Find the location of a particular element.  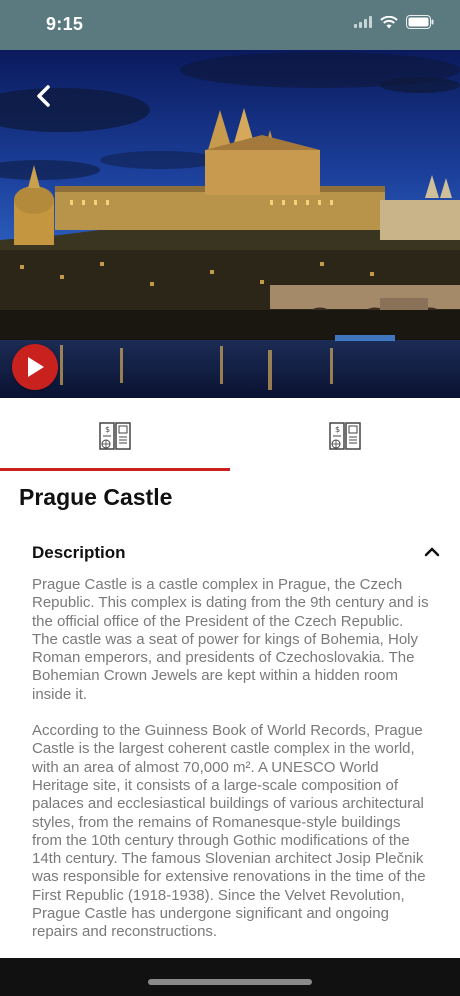

wifi-icon is located at coordinates (389, 21).